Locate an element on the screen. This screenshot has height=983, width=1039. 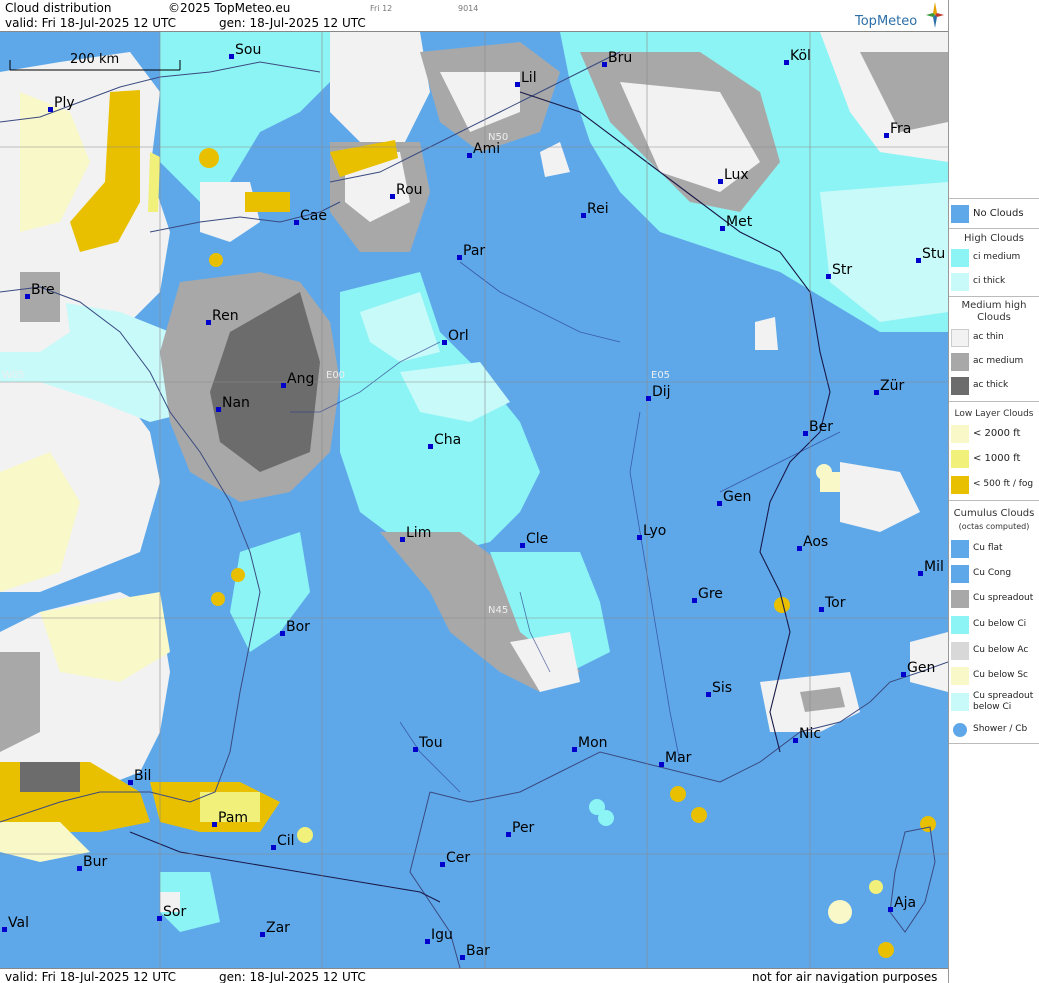
chart-title: Cloud distribution is located at coordinates (58, 8).